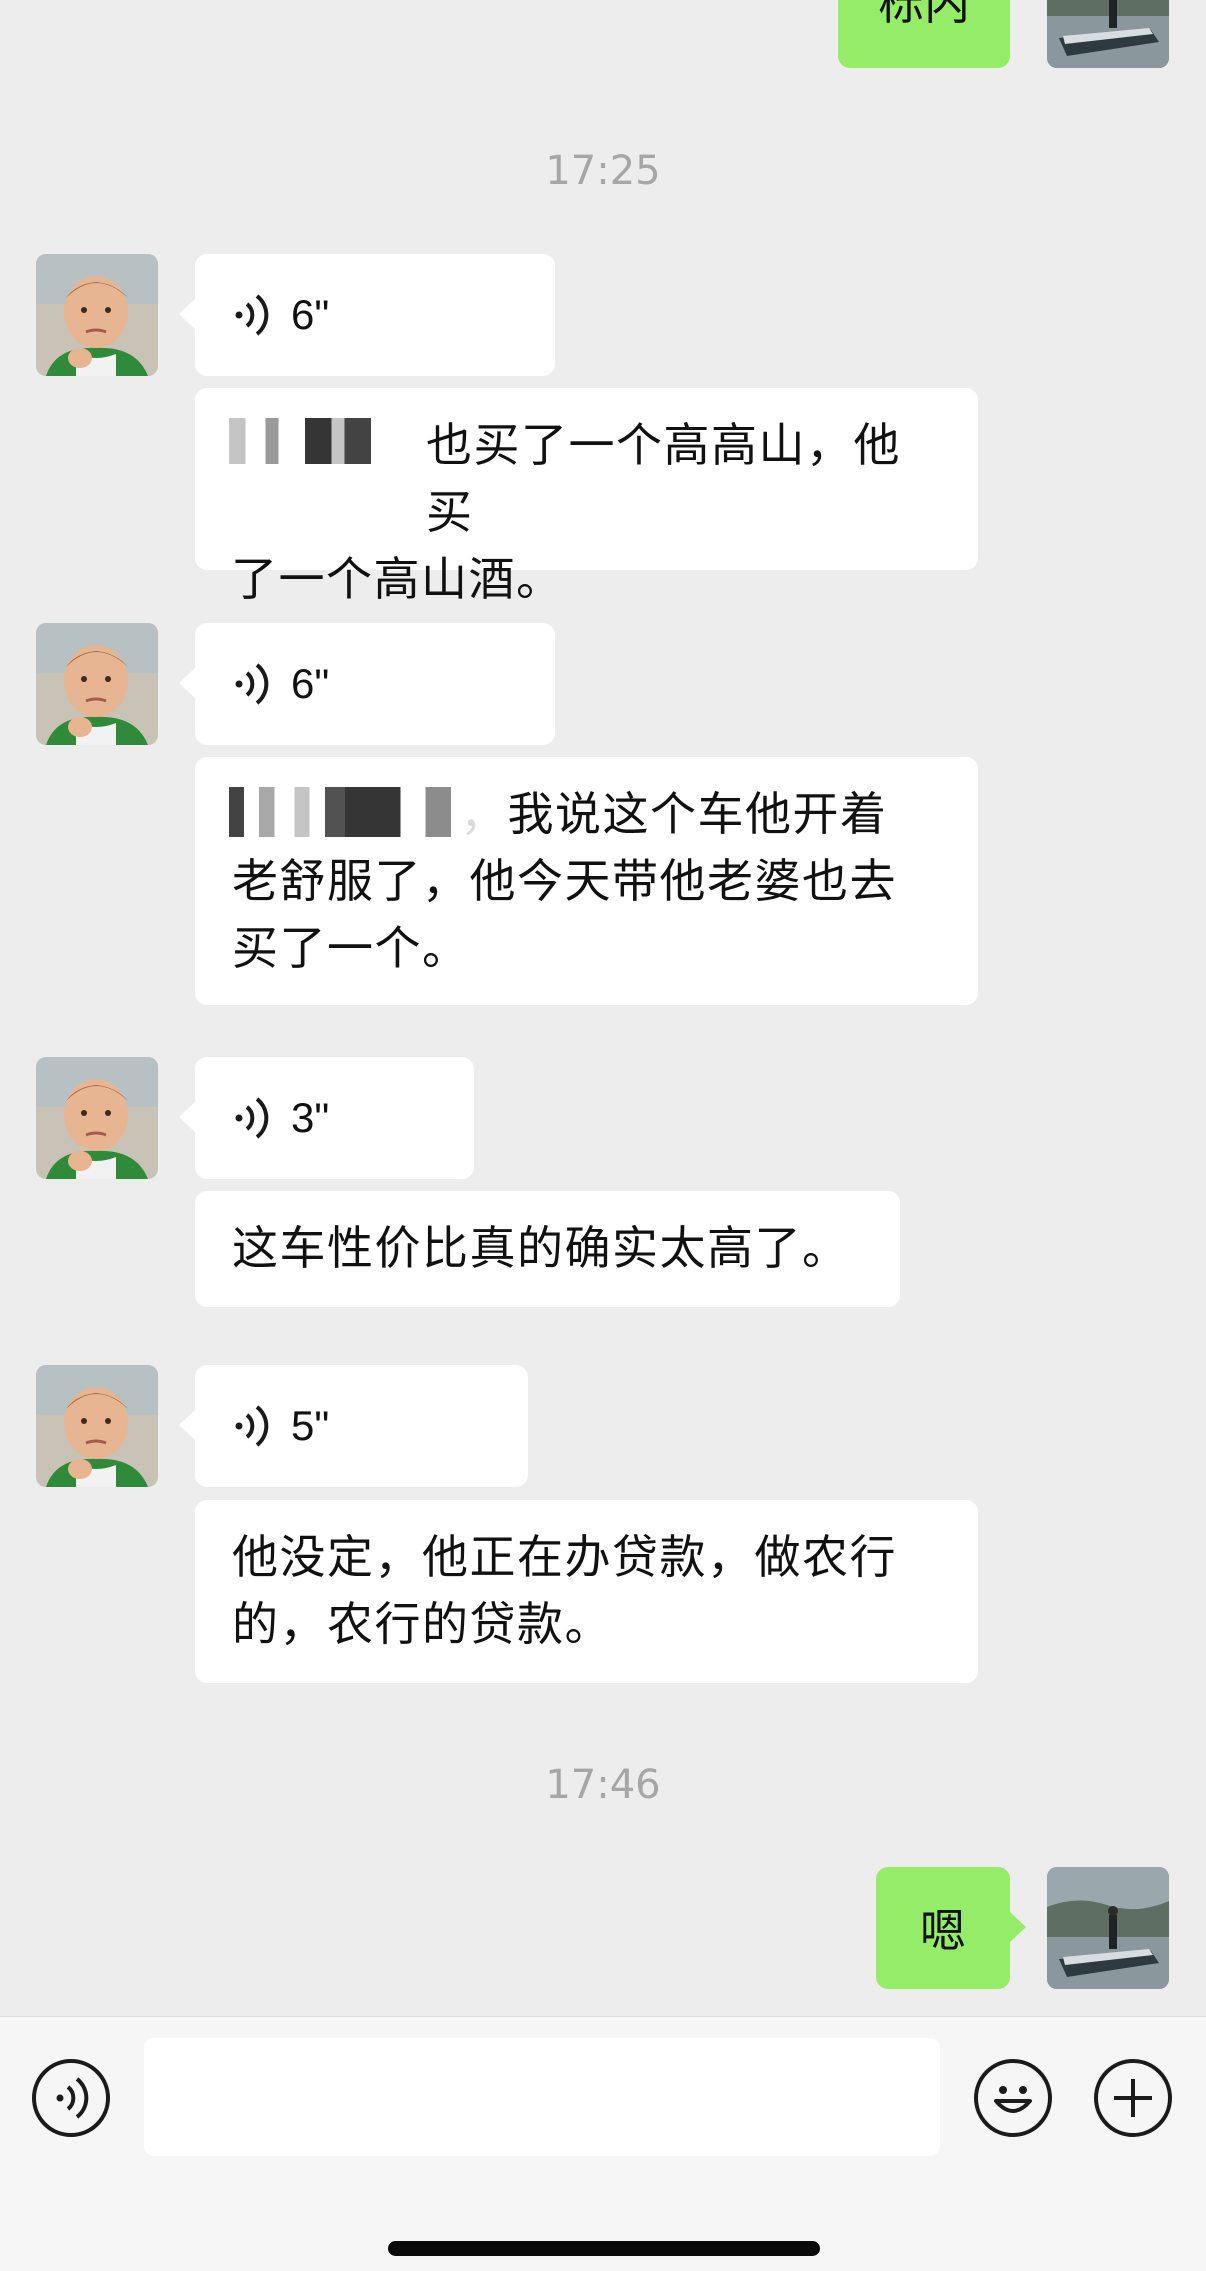  What do you see at coordinates (604, 2248) in the screenshot?
I see `home-indicator` at bounding box center [604, 2248].